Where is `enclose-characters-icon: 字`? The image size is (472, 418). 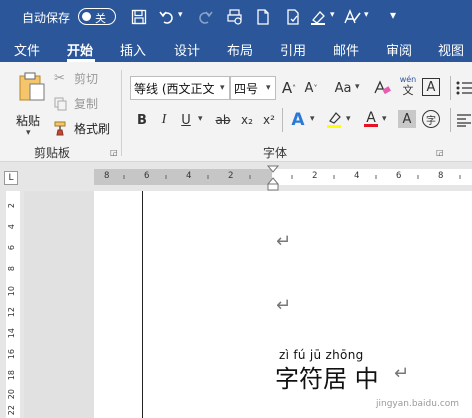 enclose-characters-icon: 字 is located at coordinates (431, 119).